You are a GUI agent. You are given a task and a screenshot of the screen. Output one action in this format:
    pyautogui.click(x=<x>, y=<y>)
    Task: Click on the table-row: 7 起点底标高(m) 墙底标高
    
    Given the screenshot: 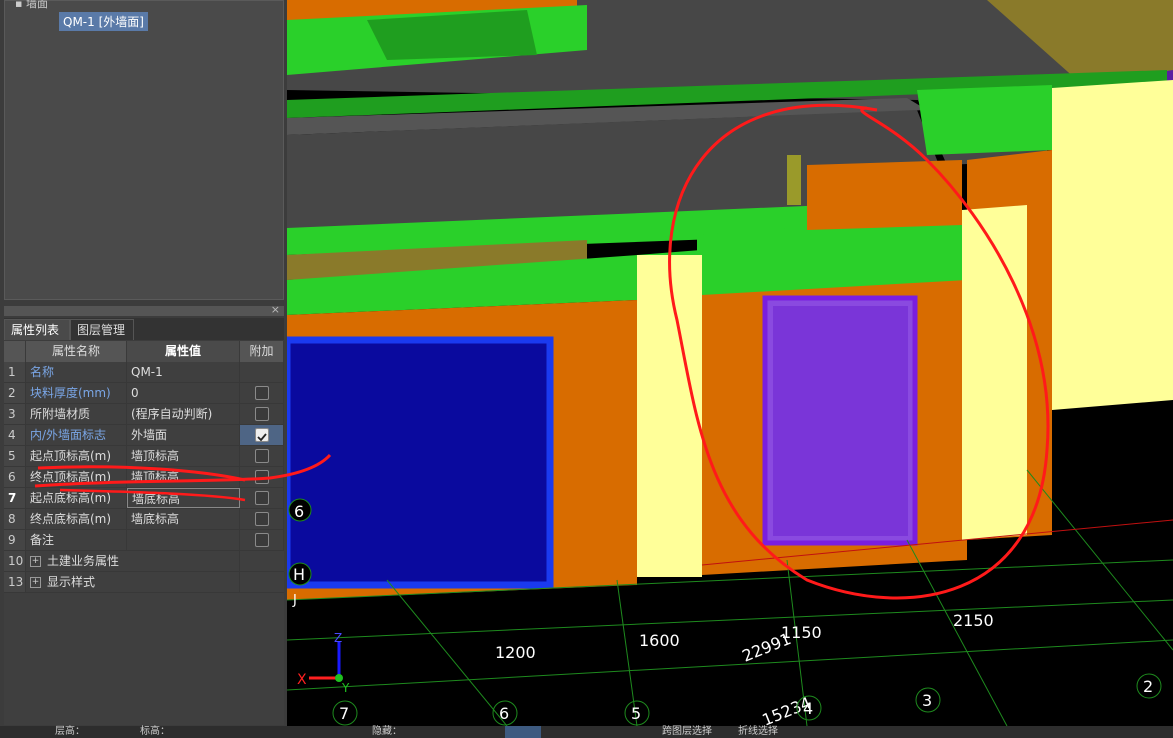 What is the action you would take?
    pyautogui.click(x=144, y=498)
    